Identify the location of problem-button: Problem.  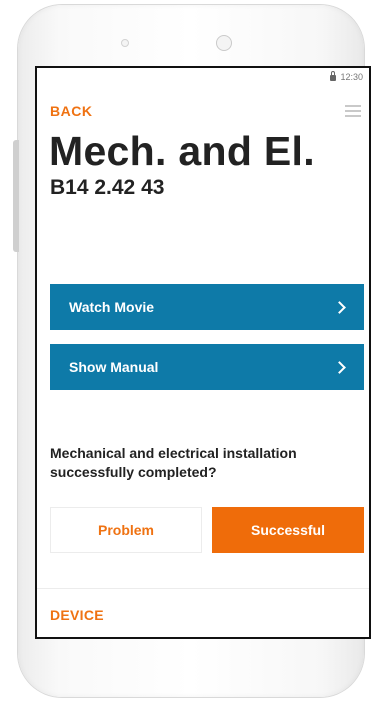
(126, 530).